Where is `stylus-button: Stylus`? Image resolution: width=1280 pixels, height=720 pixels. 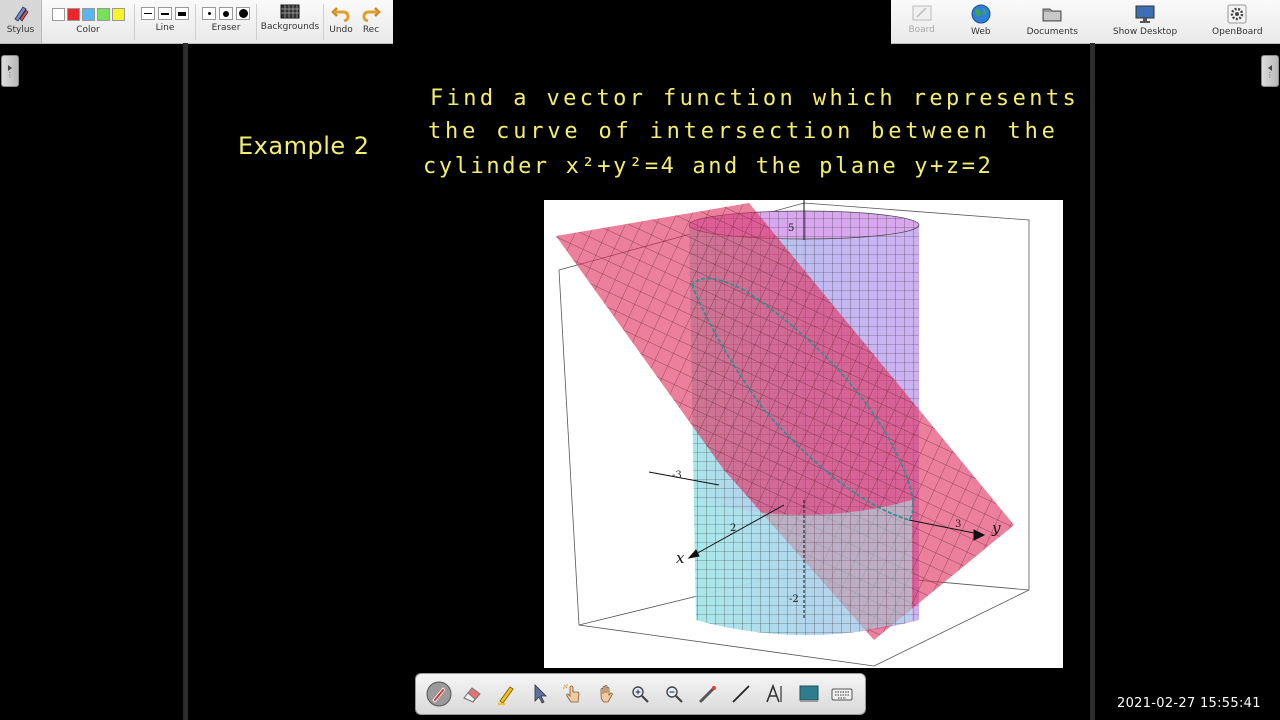
stylus-button: Stylus is located at coordinates (21, 21).